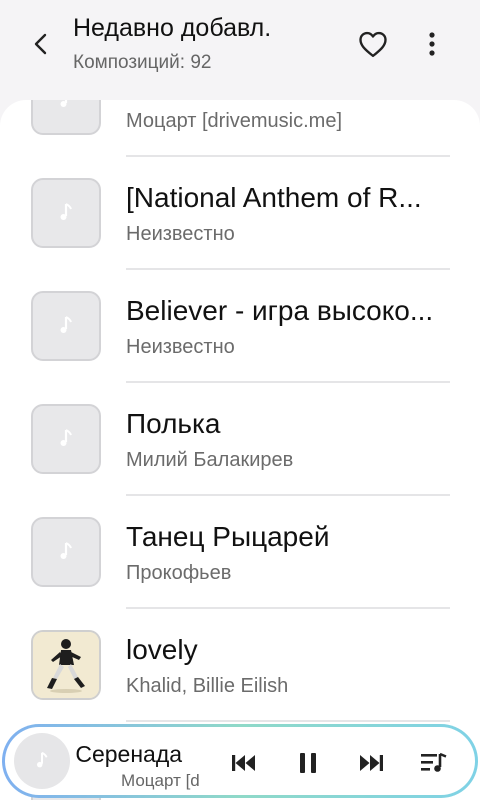 The height and width of the screenshot is (800, 480). I want to click on track-artist: Khalid, Billie Eilish, so click(207, 686).